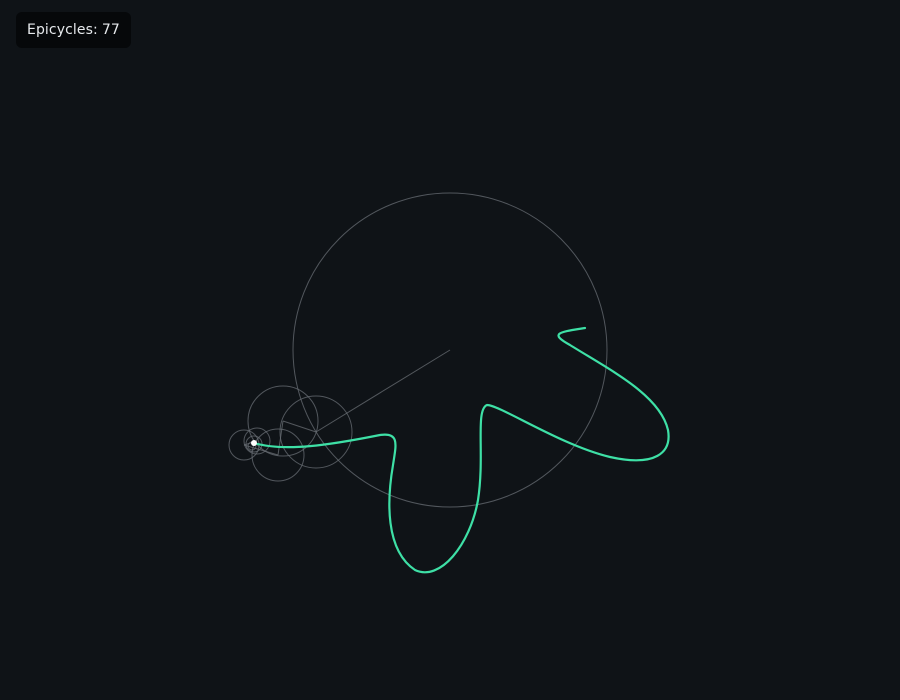 This screenshot has width=900, height=700. Describe the element at coordinates (110, 30) in the screenshot. I see `epicycle-count-value: 77` at that location.